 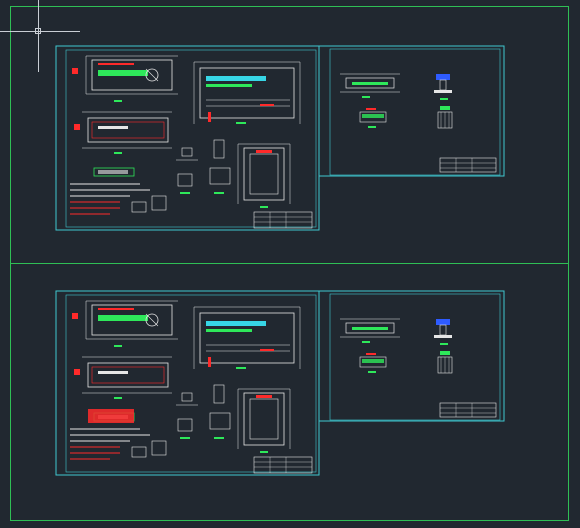 What do you see at coordinates (411, 111) in the screenshot?
I see `sheet-top-right` at bounding box center [411, 111].